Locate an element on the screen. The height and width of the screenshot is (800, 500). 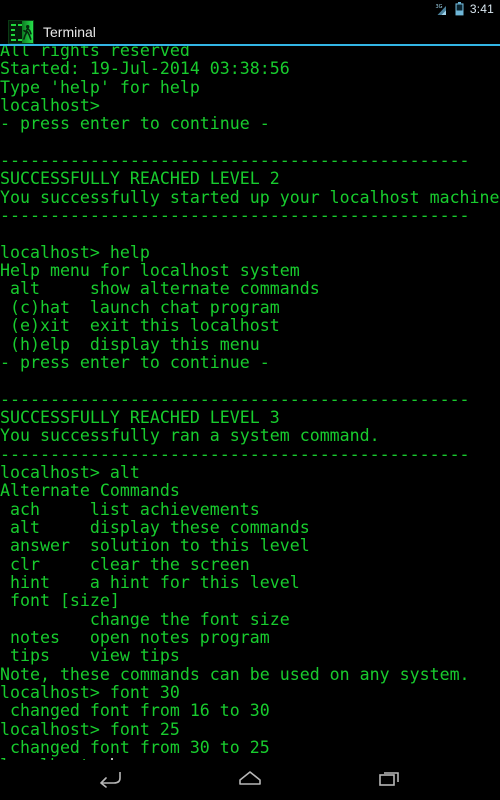
terminal-line: answer solution to this level is located at coordinates (155, 546).